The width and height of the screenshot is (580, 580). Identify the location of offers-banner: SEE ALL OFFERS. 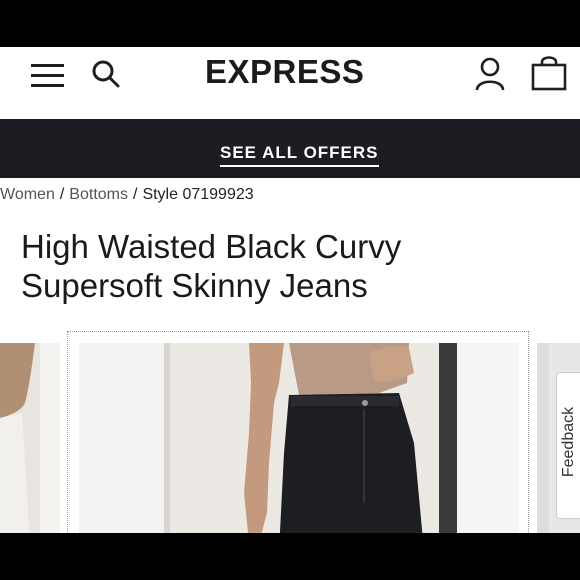
(290, 148).